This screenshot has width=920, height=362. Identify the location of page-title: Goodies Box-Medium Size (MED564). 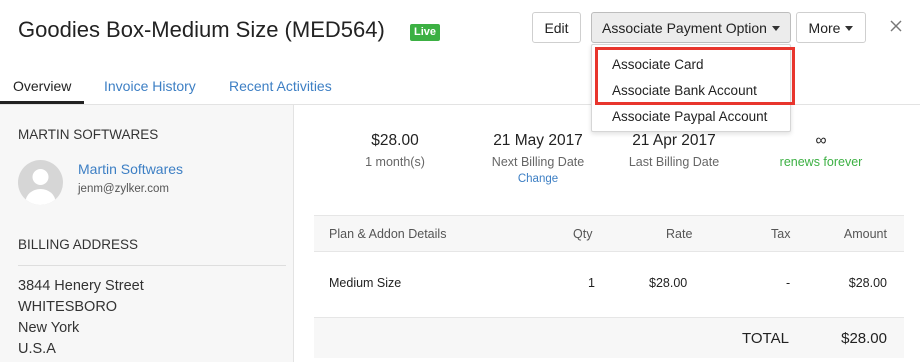
(201, 29).